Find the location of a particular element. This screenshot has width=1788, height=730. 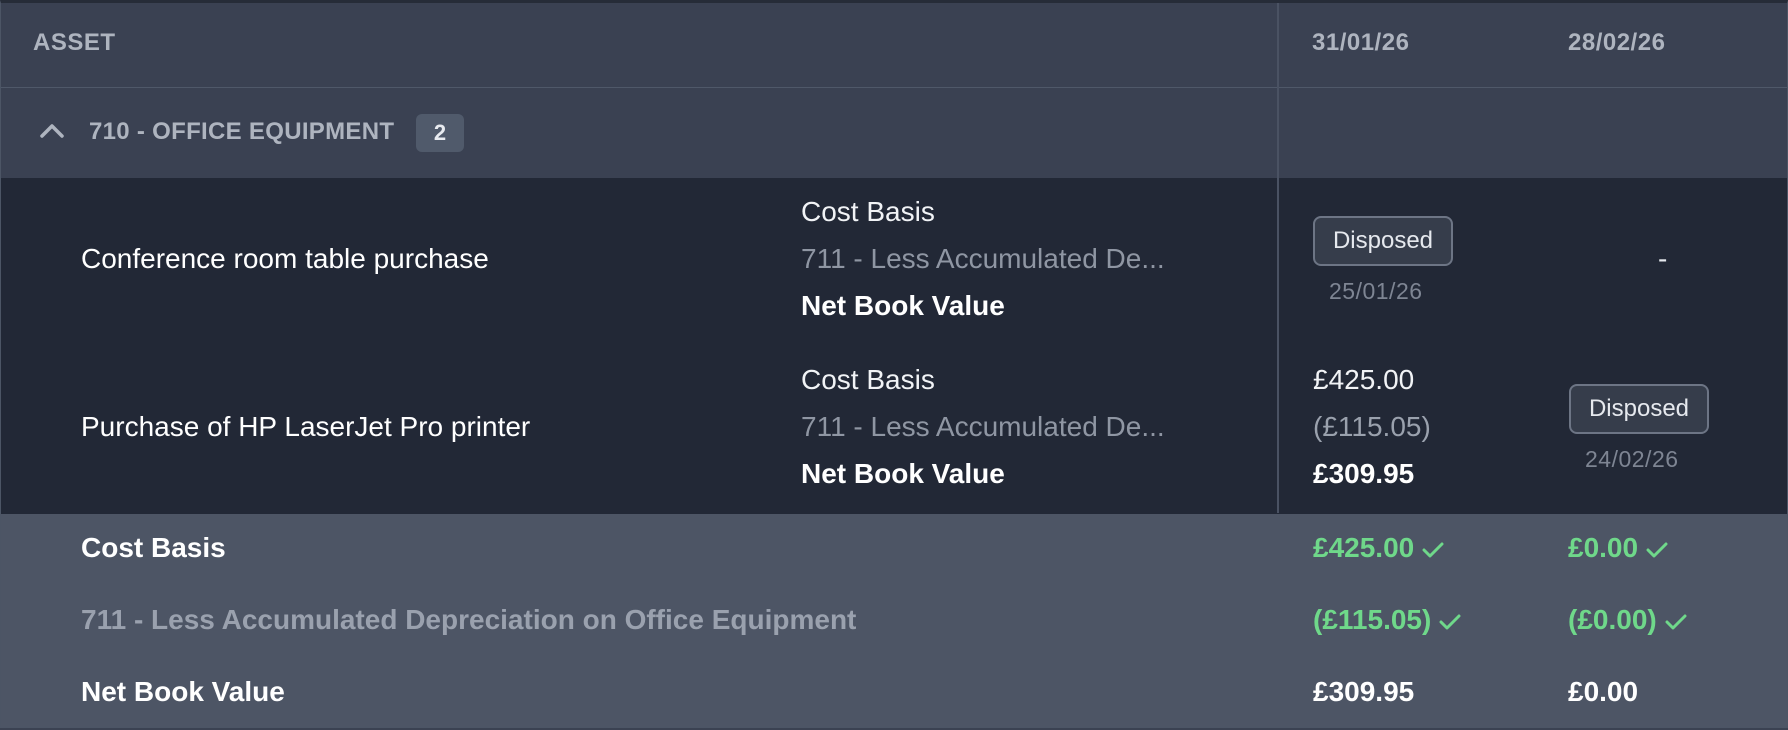

column-header-date-1: 31/01/26 is located at coordinates (1360, 43).